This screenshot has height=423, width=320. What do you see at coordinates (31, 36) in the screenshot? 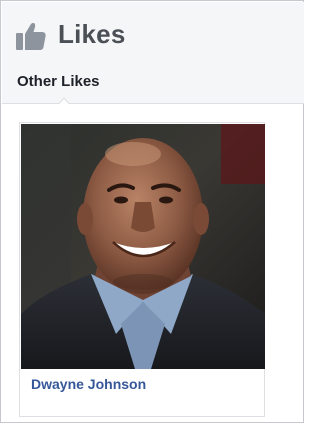
I see `thumbs-up-icon` at bounding box center [31, 36].